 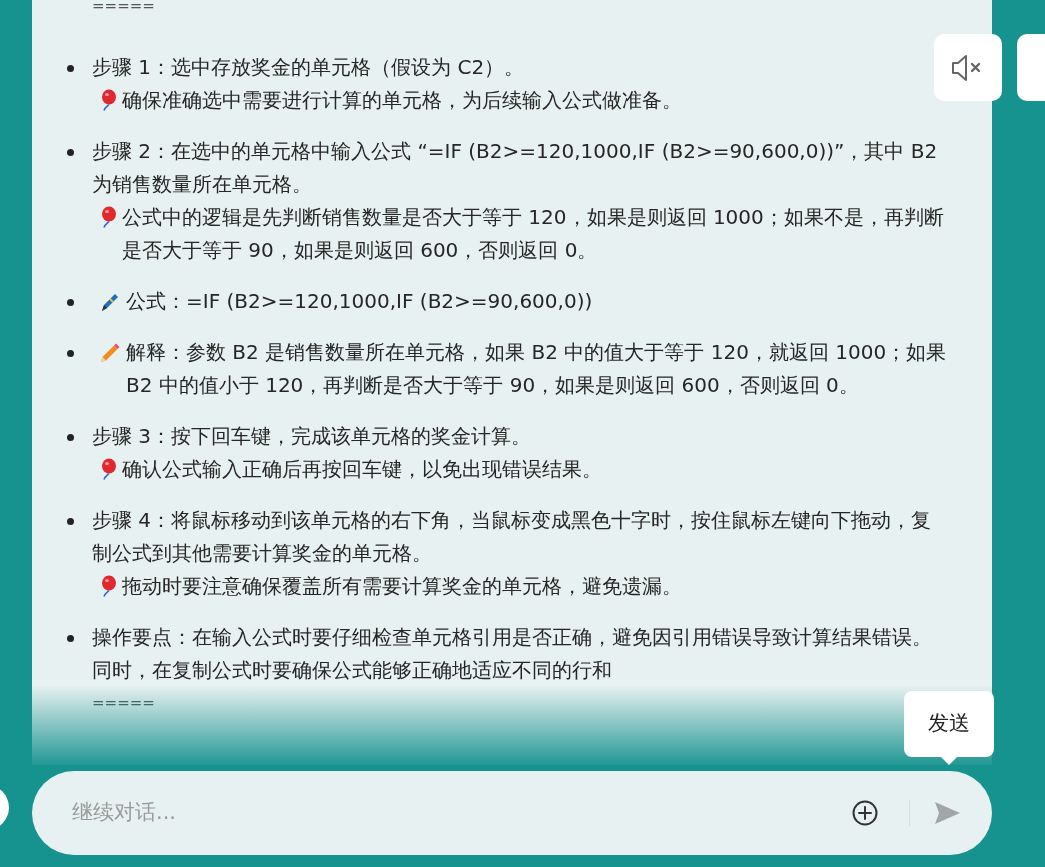 I want to click on list-text: 操作要点：在输入公式时要仔细检查单元格引用是否正确，避免因引用错误导致计算结果错误。同时，在复制公式时要确保公式能够正确地适应不同的行和, so click(x=512, y=654).